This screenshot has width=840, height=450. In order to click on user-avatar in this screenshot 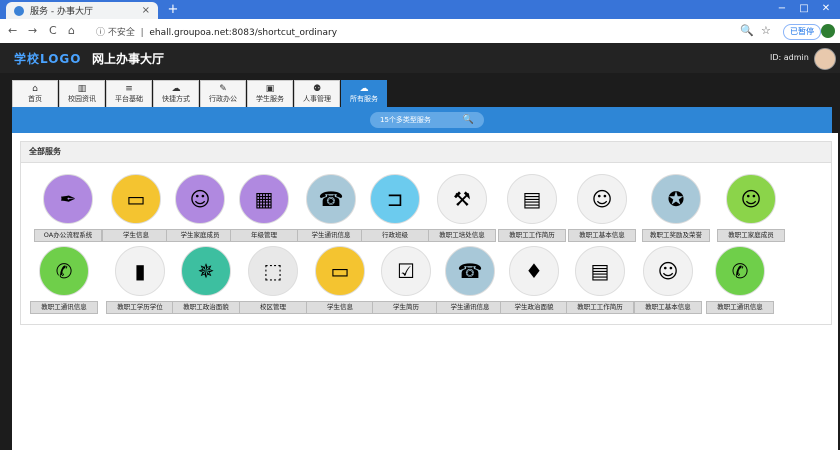, I will do `click(825, 59)`.